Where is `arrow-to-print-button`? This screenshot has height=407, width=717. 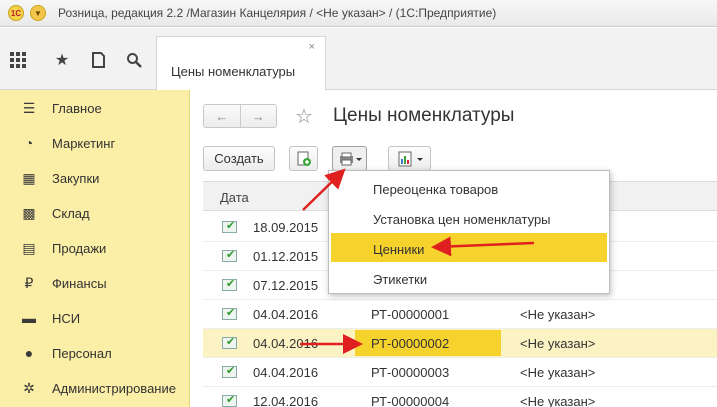
arrow-to-print-button is located at coordinates (324, 189).